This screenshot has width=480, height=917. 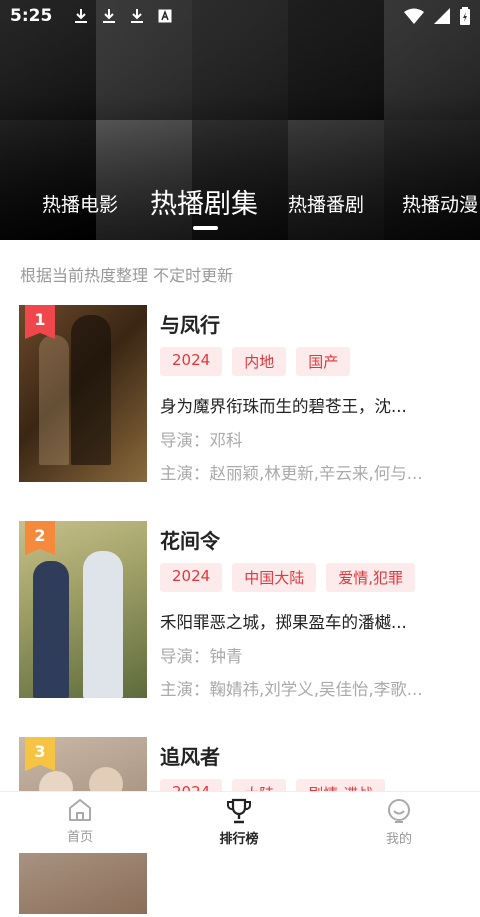 What do you see at coordinates (370, 577) in the screenshot?
I see `tag-genre: 爱情,犯罪` at bounding box center [370, 577].